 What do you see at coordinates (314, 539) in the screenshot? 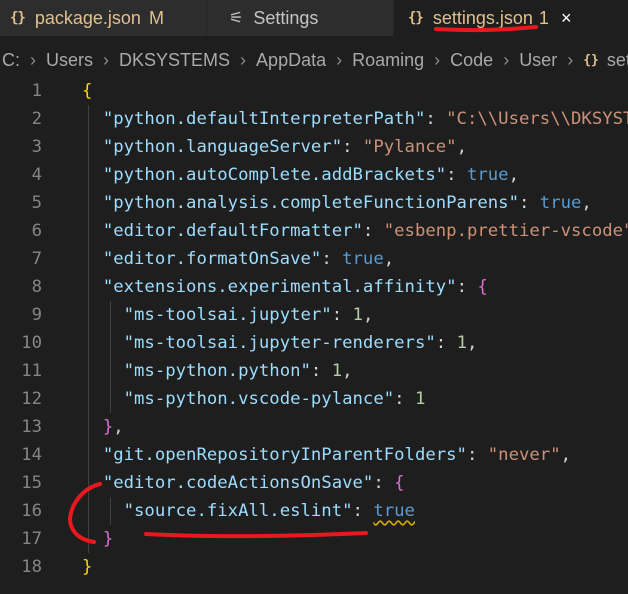
I see `code-line: 17 }` at bounding box center [314, 539].